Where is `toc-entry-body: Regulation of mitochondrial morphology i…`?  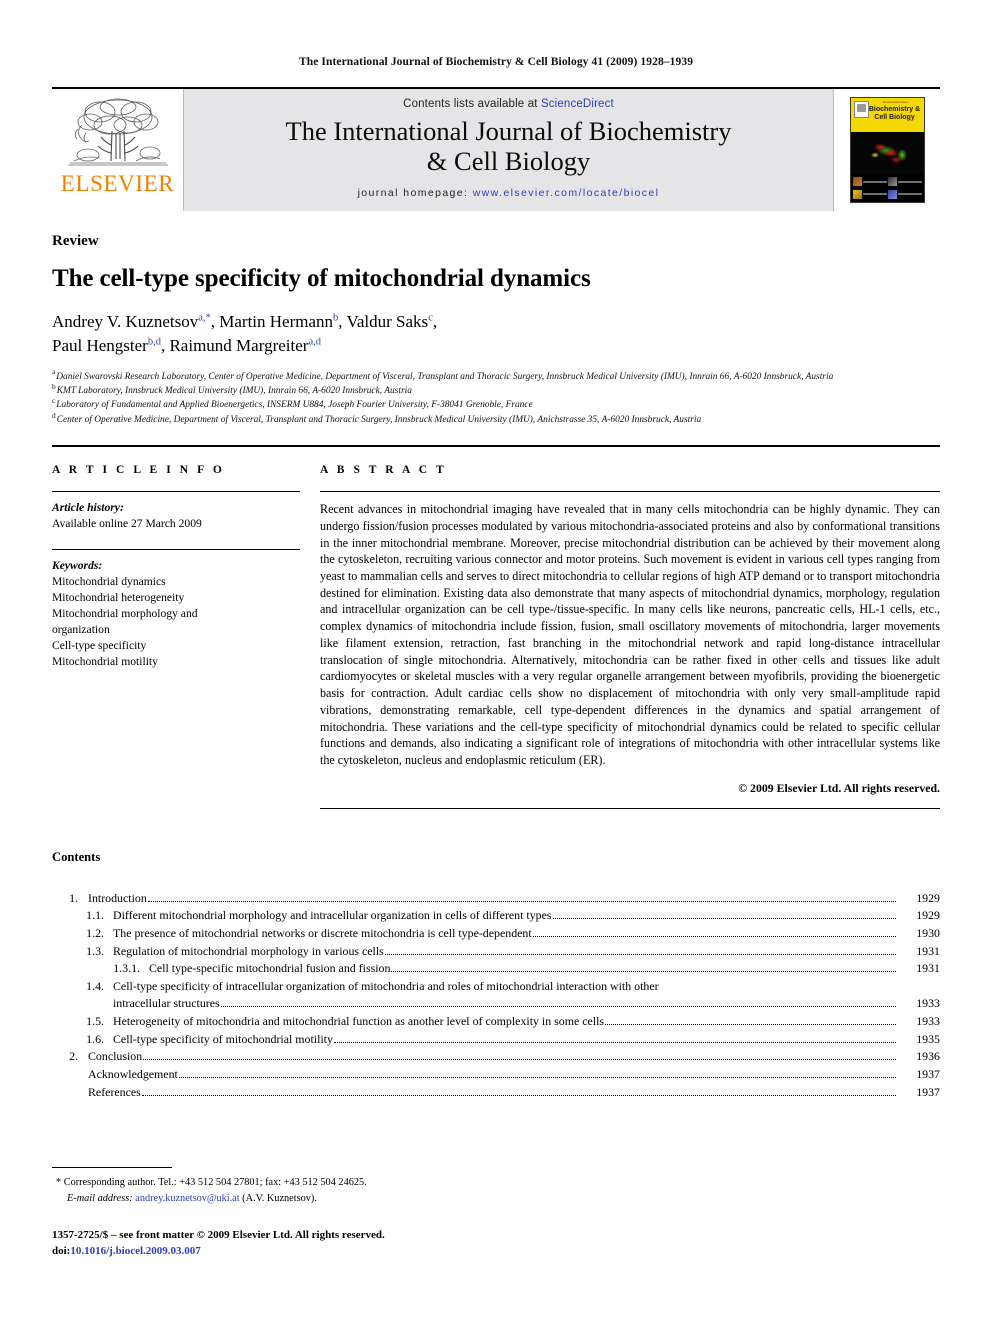
toc-entry-body: Regulation of mitochondrial morphology i… is located at coordinates (505, 952).